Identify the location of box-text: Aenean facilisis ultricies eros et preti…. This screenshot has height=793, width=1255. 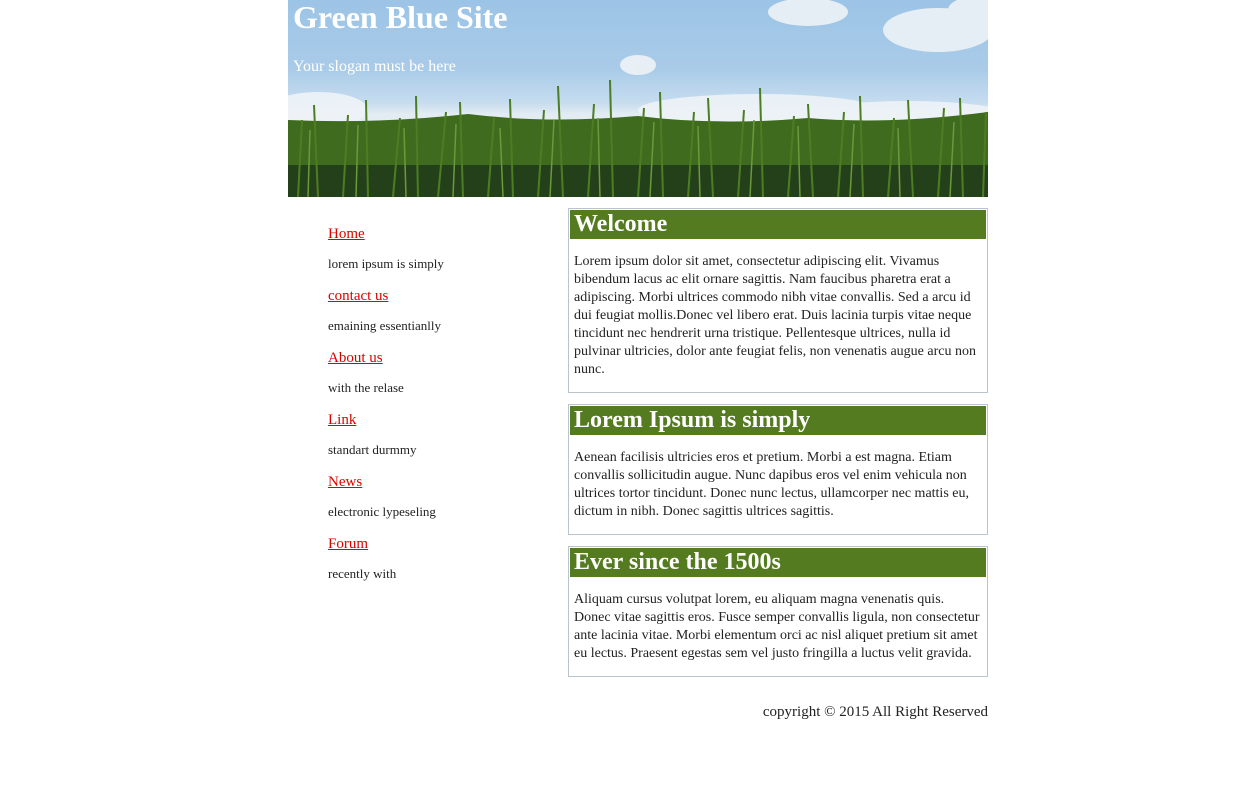
(771, 484).